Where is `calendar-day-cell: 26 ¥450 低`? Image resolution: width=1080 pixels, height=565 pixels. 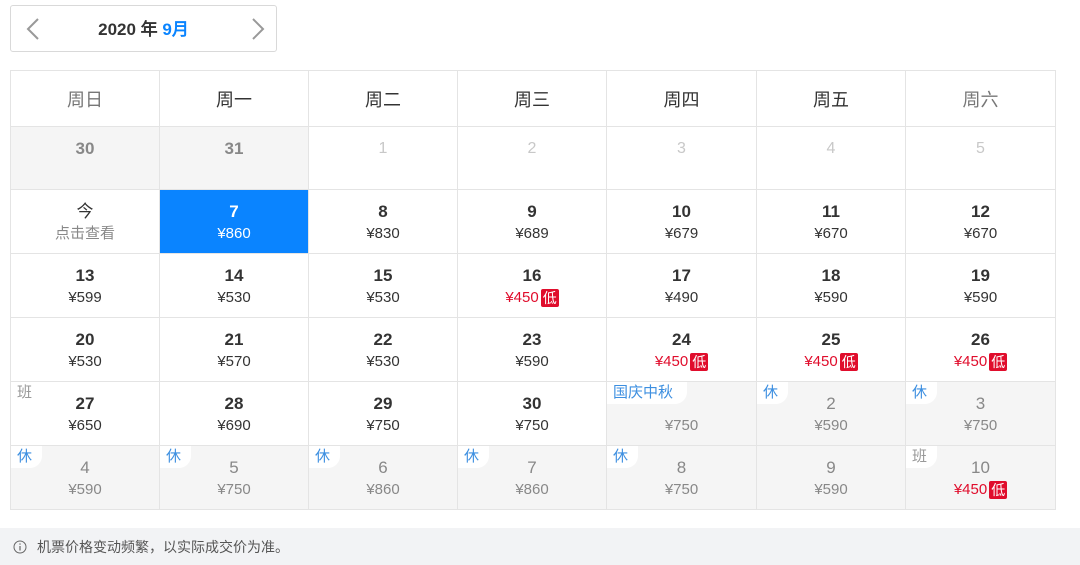 calendar-day-cell: 26 ¥450 低 is located at coordinates (980, 350).